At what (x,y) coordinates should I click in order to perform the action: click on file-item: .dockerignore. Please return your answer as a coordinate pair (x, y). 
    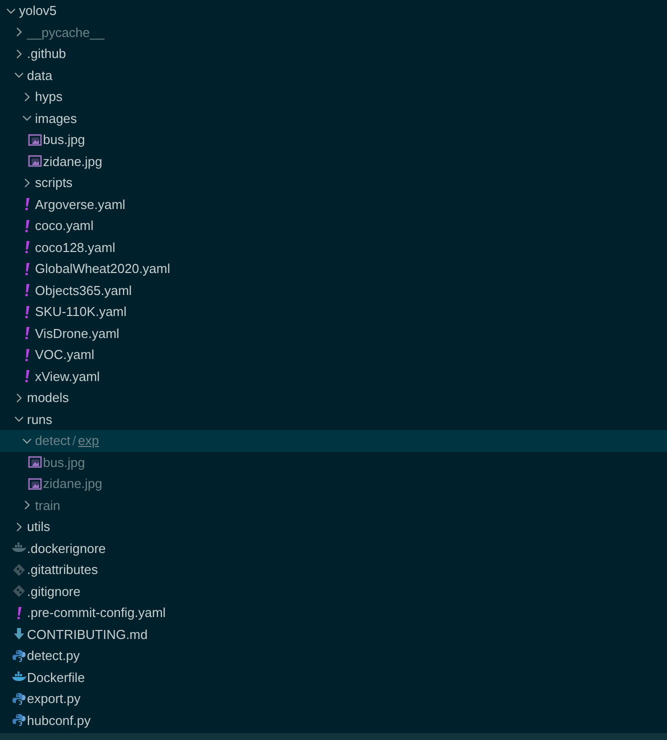
    Looking at the image, I should click on (333, 548).